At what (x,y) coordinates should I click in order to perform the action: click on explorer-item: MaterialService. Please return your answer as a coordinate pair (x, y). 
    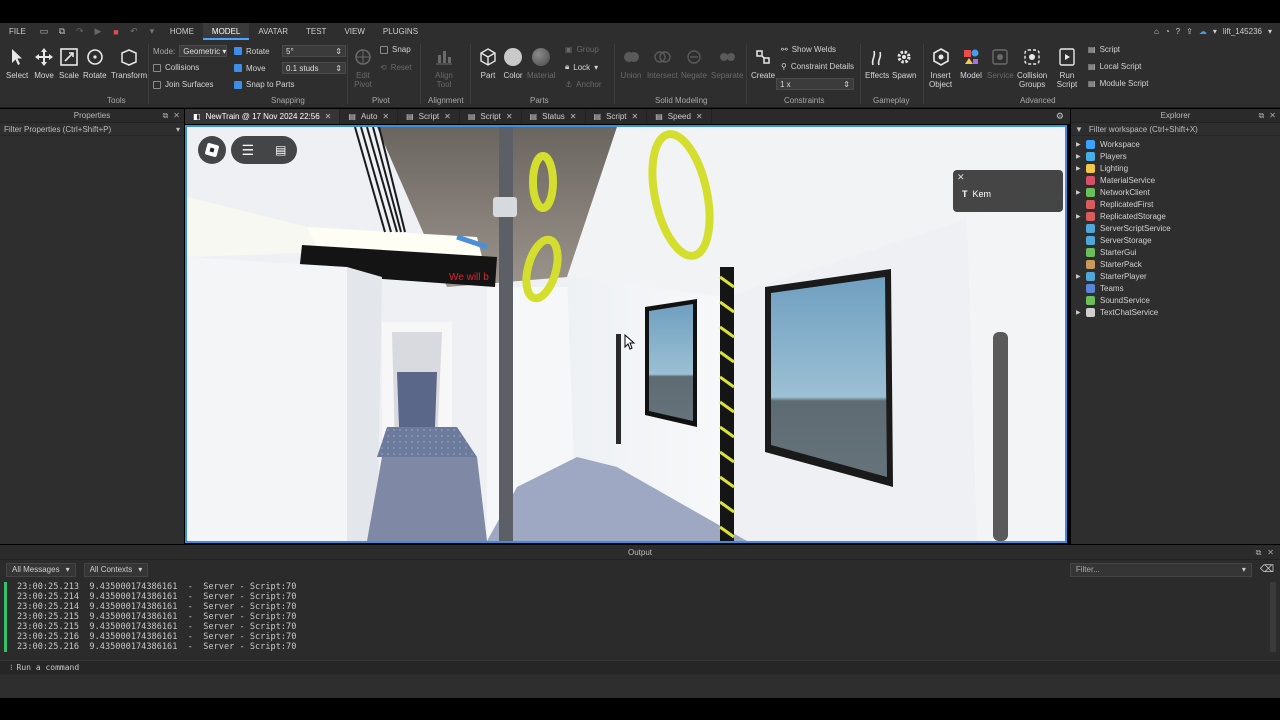
    Looking at the image, I should click on (1175, 180).